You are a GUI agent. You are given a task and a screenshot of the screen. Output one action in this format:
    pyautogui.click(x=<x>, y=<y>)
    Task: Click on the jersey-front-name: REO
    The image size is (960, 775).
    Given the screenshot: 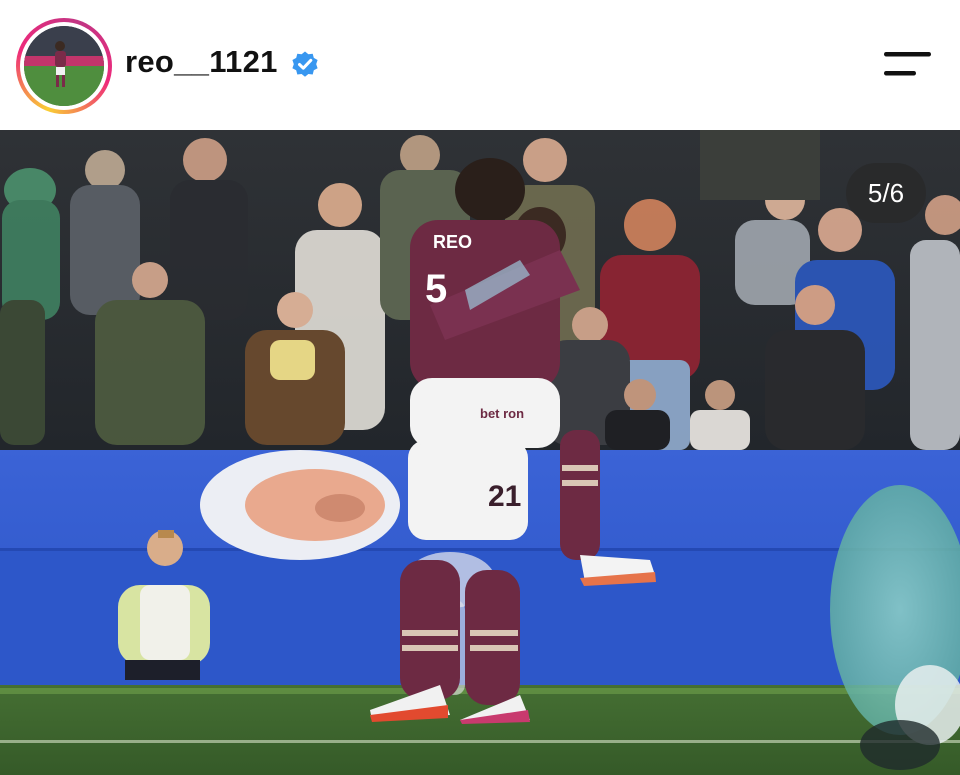 What is the action you would take?
    pyautogui.click(x=452, y=242)
    